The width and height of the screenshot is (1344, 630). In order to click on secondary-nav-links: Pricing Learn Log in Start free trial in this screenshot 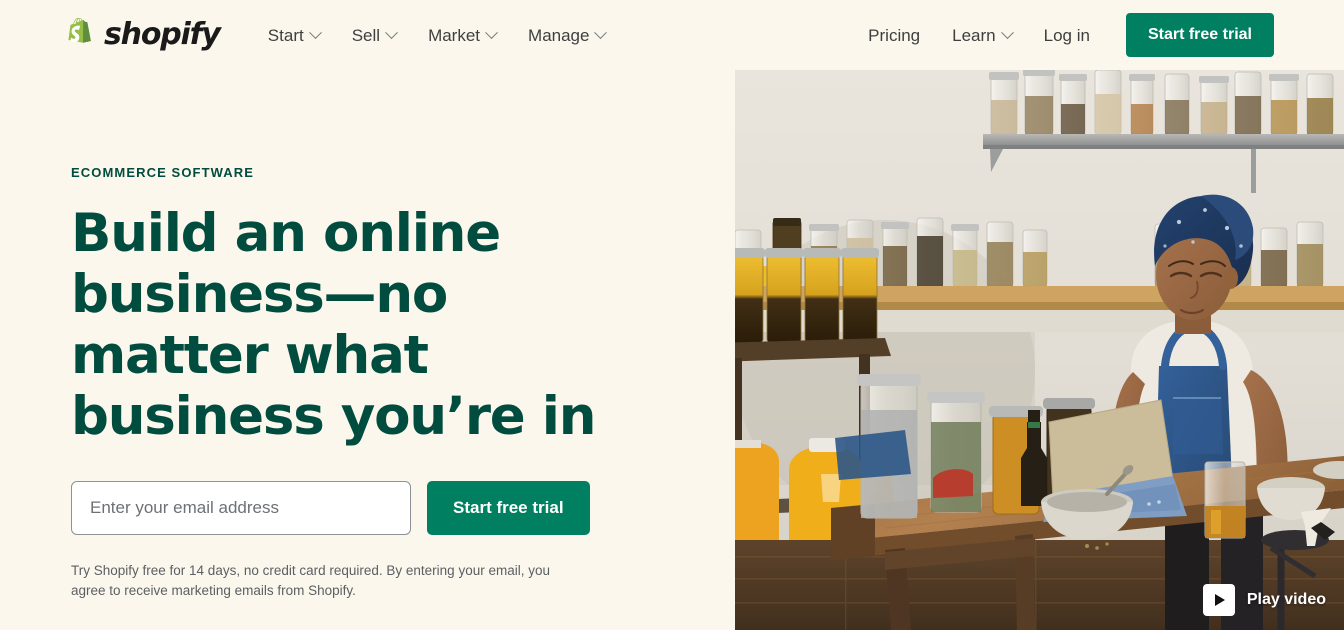, I will do `click(1071, 35)`.